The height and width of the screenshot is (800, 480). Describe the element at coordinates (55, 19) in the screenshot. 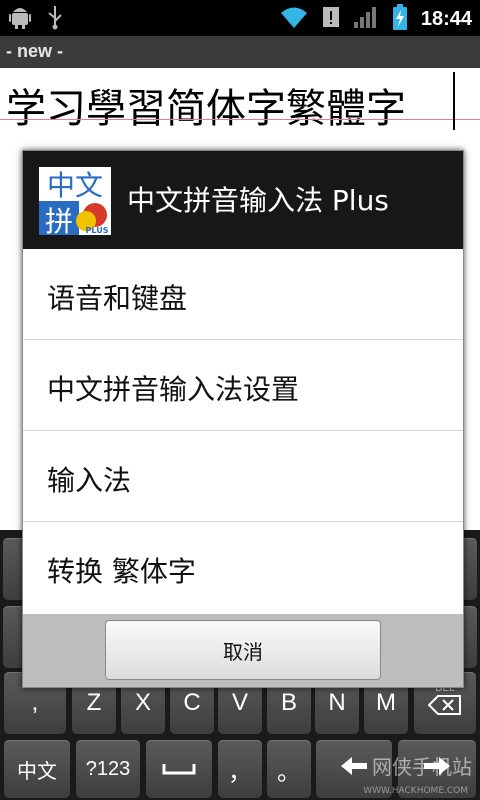

I see `usb-icon` at that location.